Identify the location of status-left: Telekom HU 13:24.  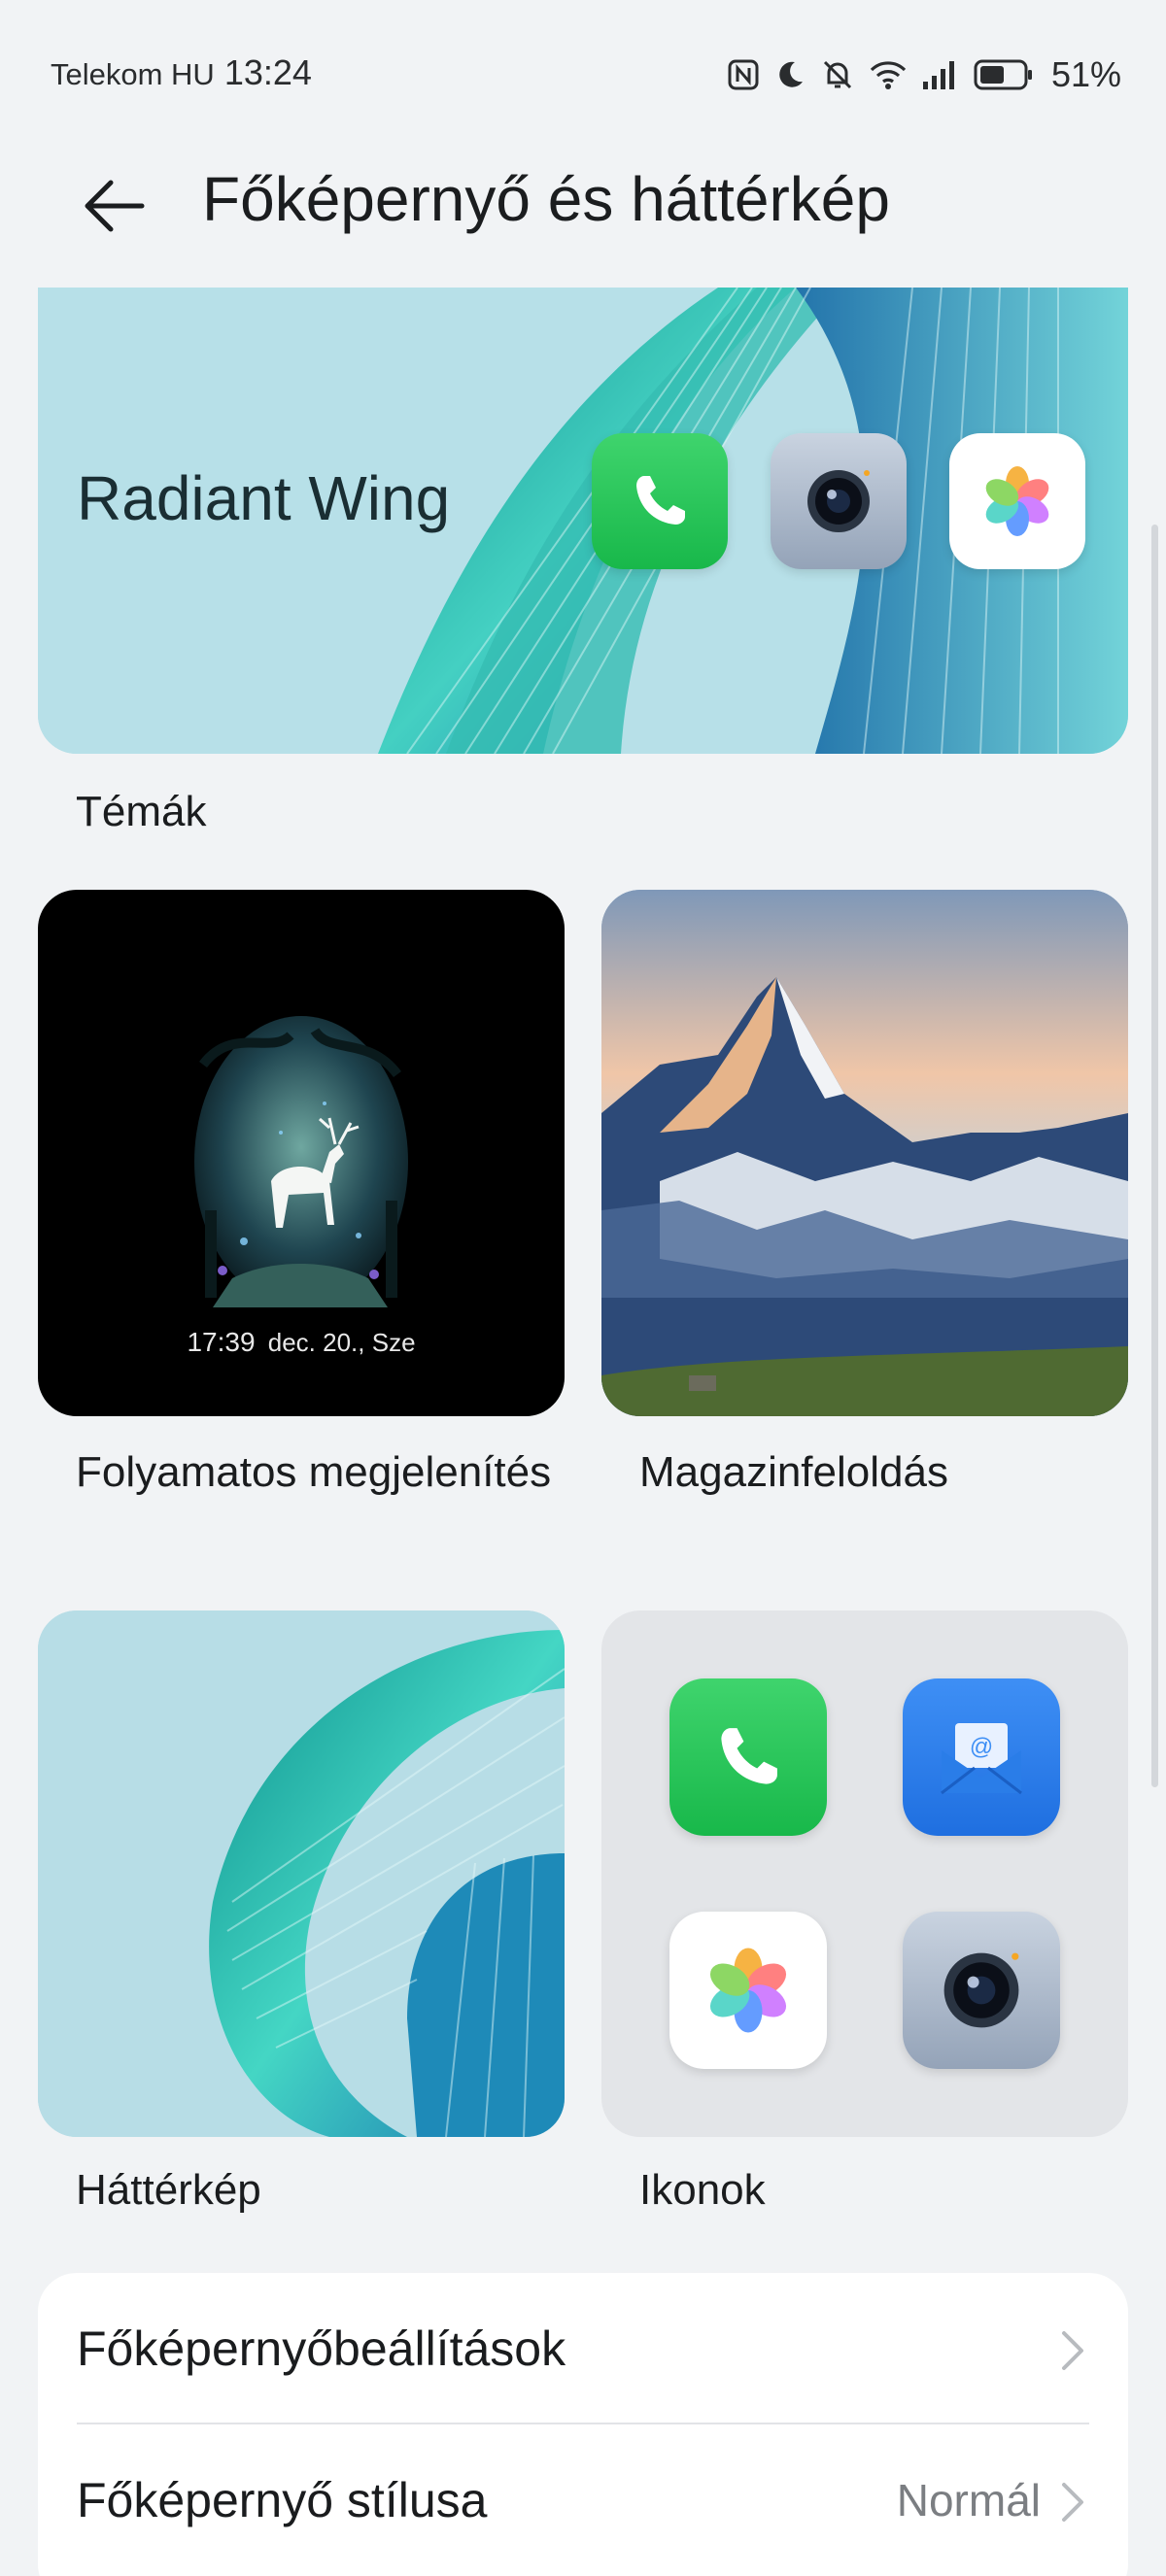
(181, 72).